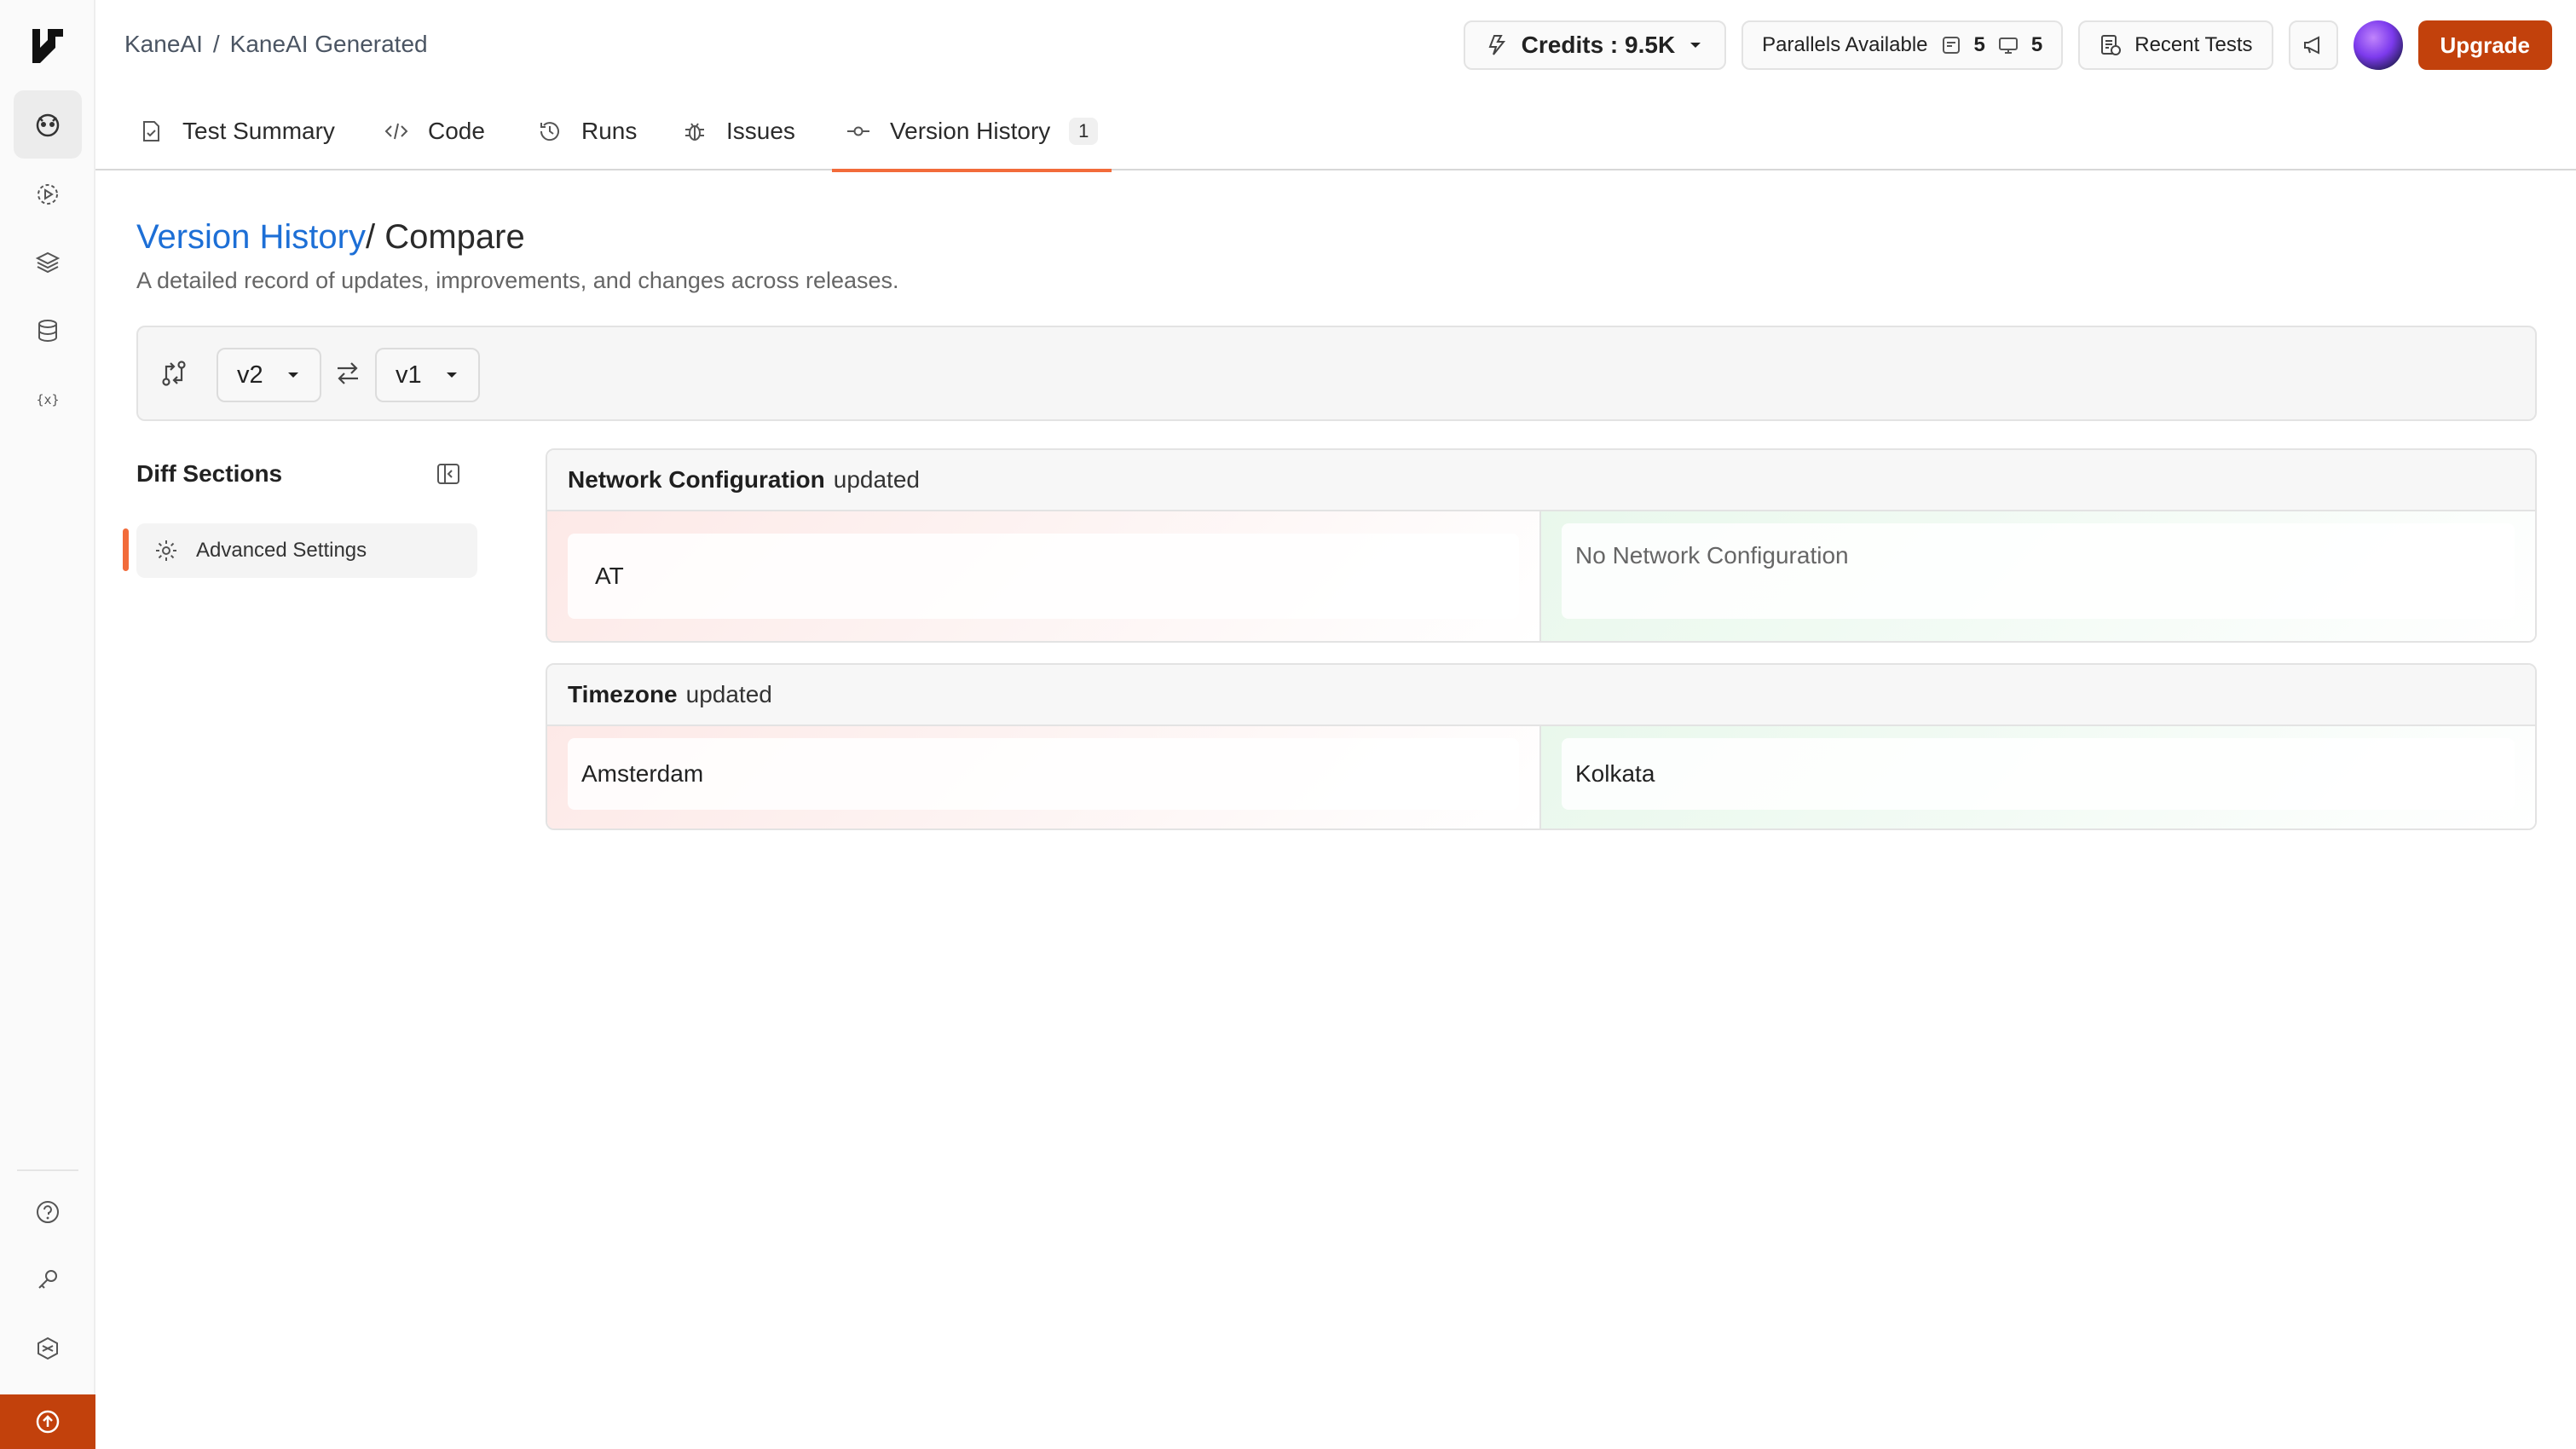  I want to click on page-title: Version History/ Compare, so click(330, 237).